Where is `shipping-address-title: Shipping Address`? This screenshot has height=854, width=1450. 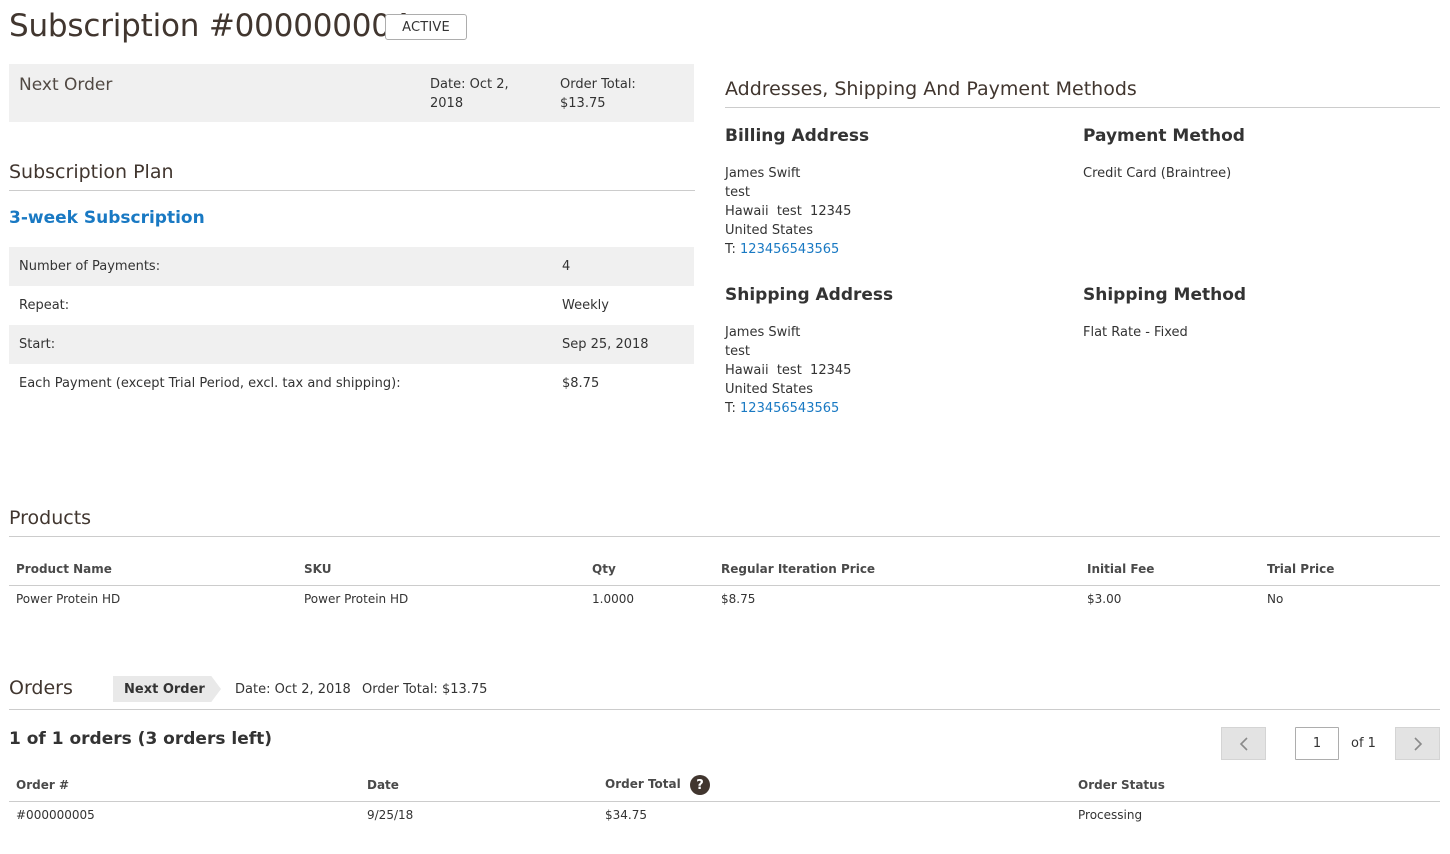
shipping-address-title: Shipping Address is located at coordinates (809, 295).